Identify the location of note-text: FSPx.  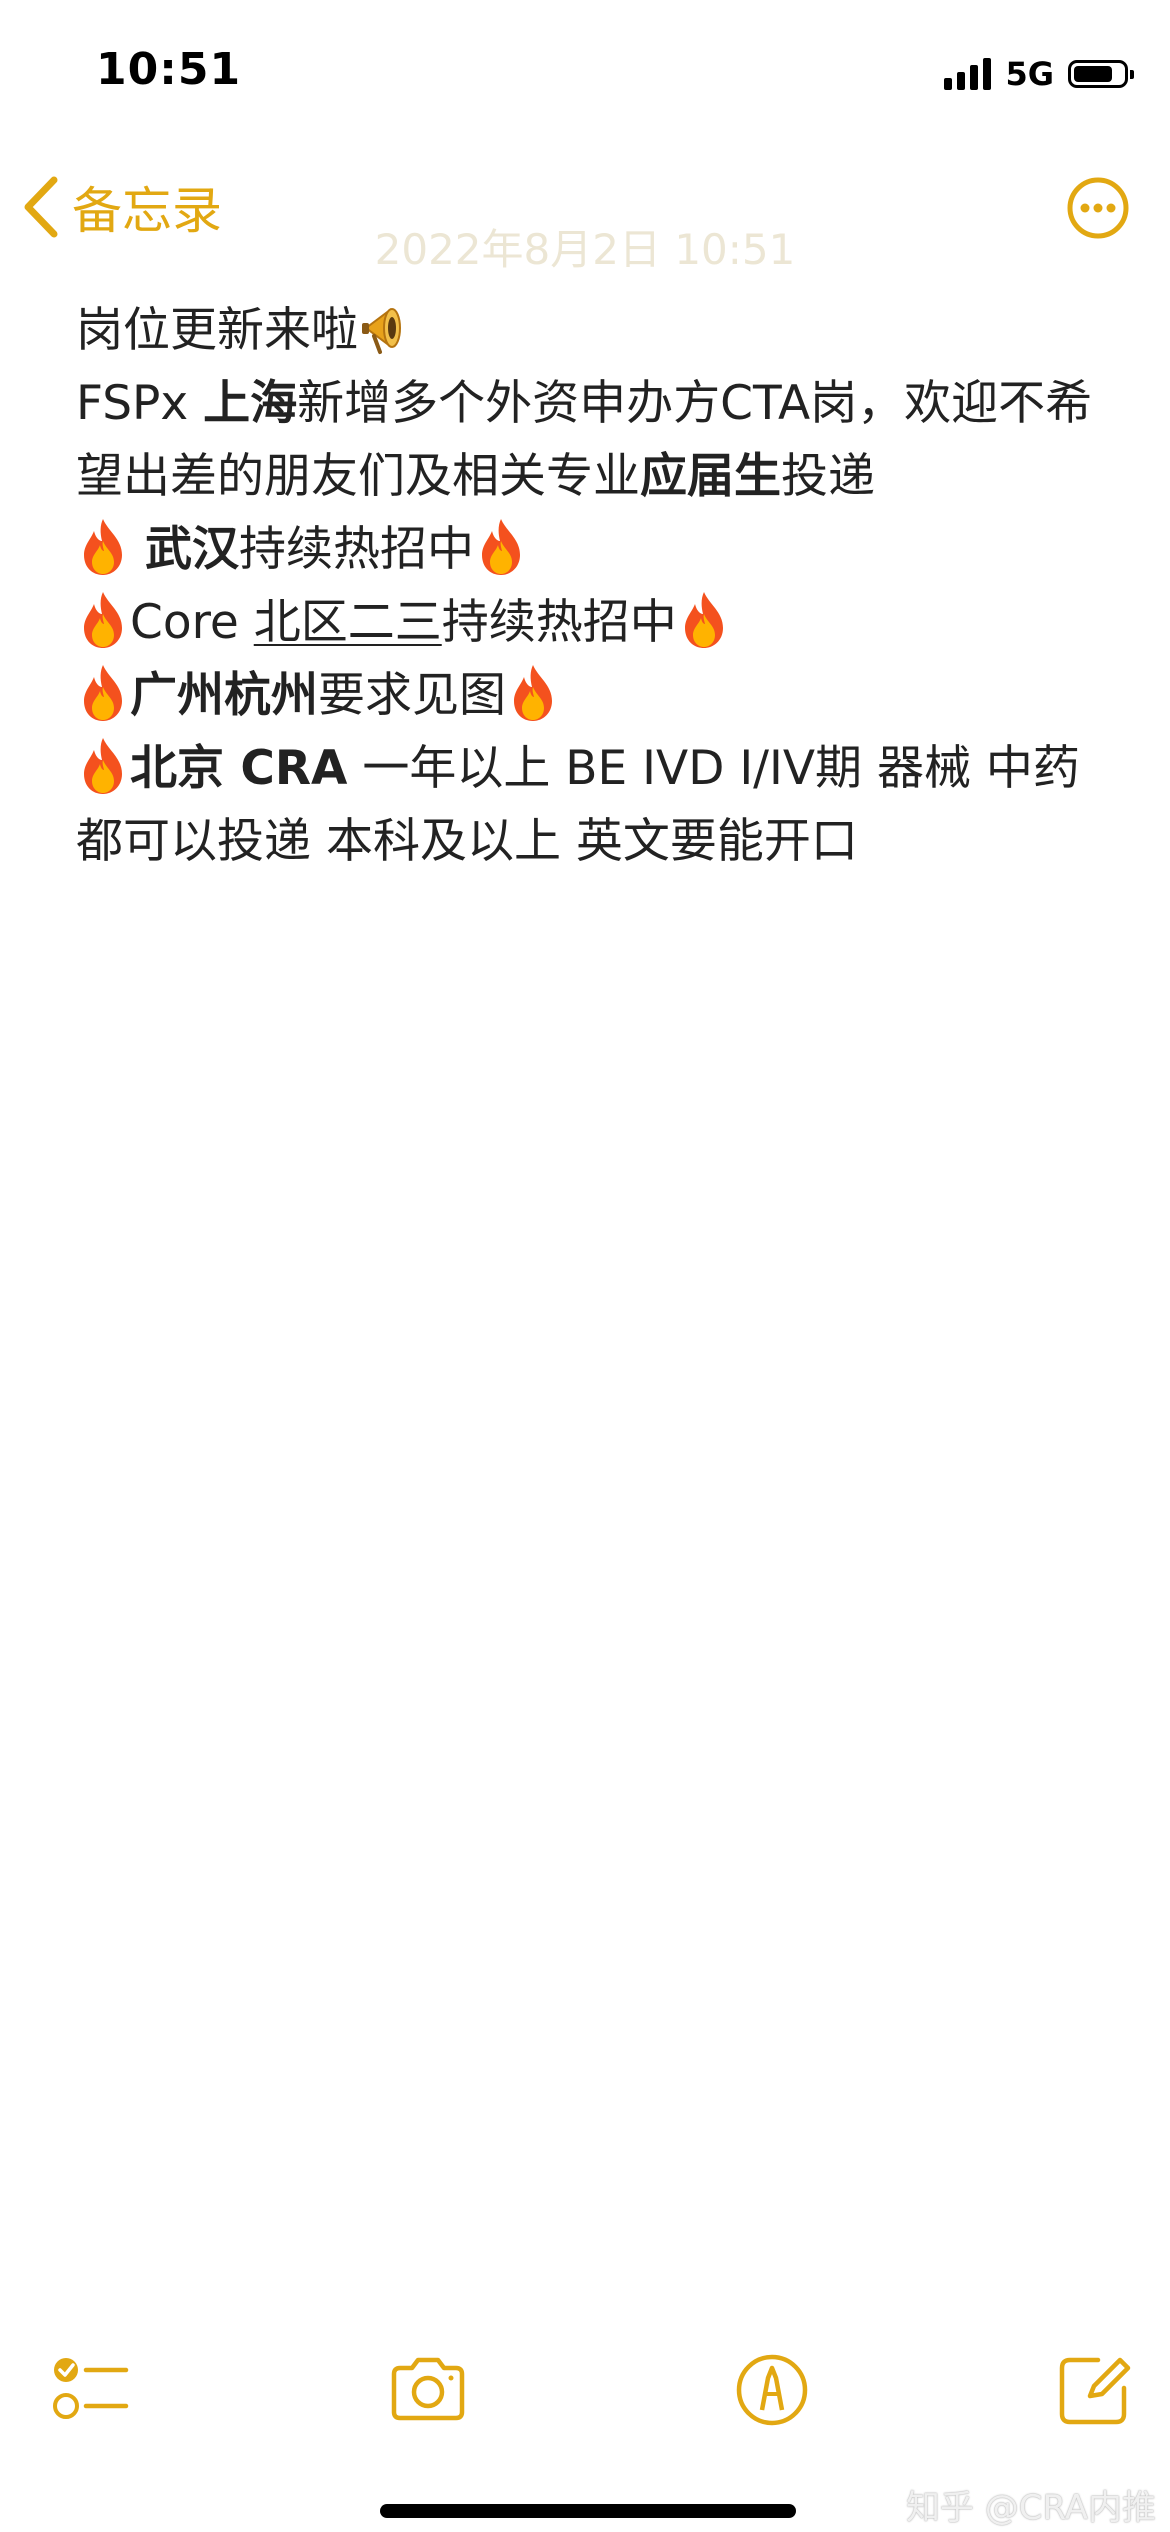
(140, 403).